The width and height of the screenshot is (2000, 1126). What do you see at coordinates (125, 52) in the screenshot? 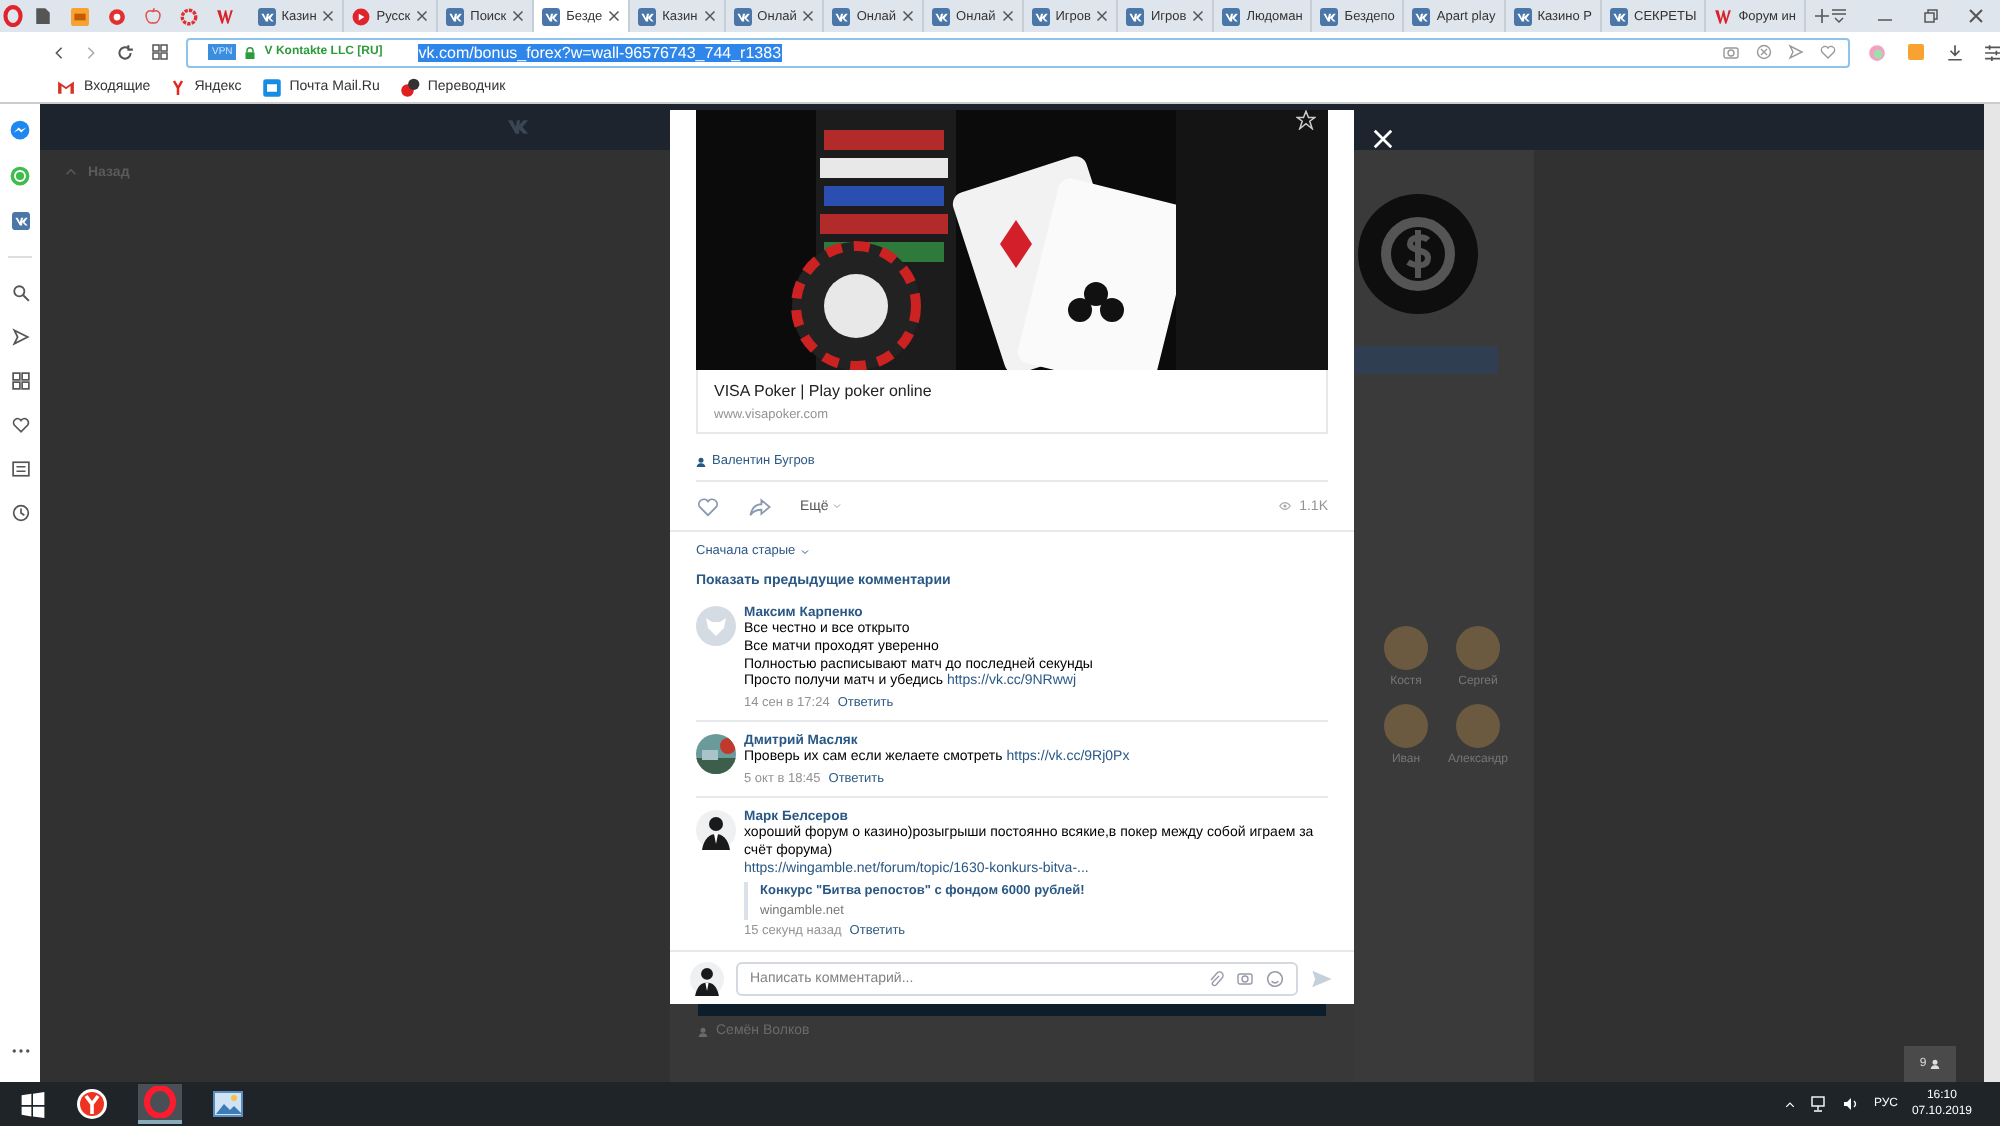
I see `reload-icon` at bounding box center [125, 52].